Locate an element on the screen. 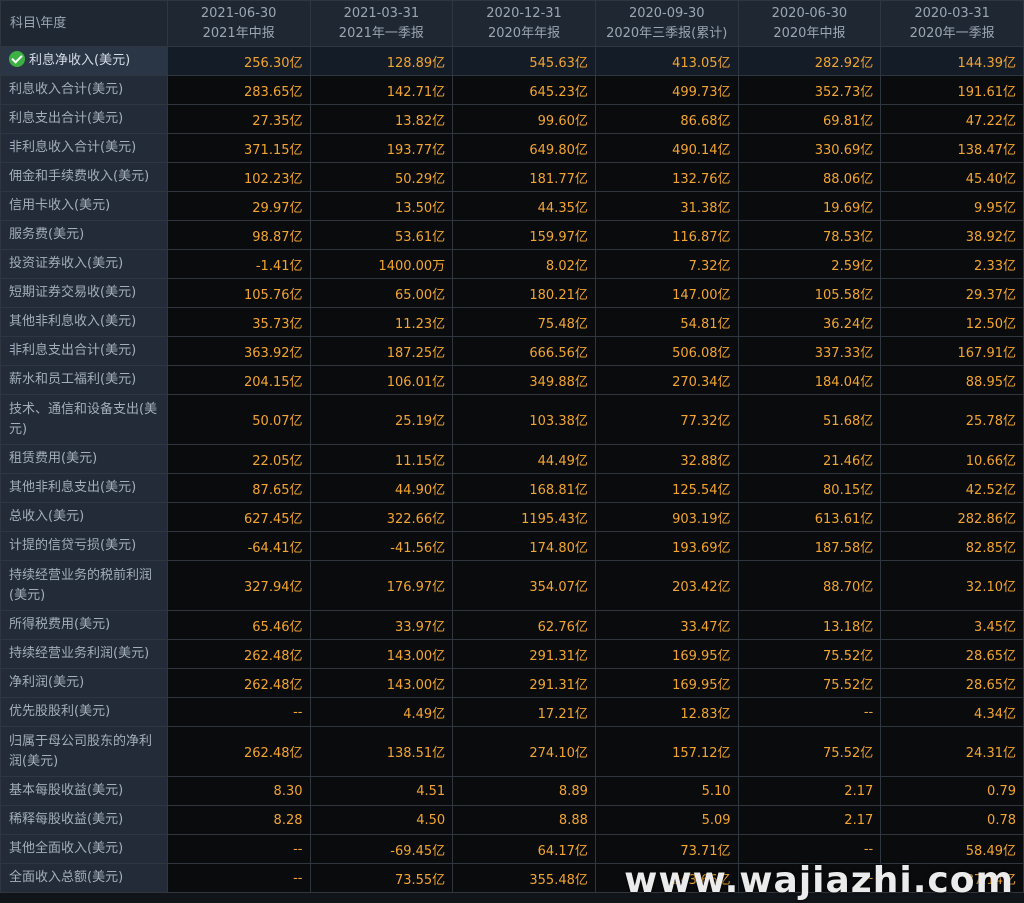 The image size is (1024, 903). row-label: 利息净收入(美元) is located at coordinates (84, 61).